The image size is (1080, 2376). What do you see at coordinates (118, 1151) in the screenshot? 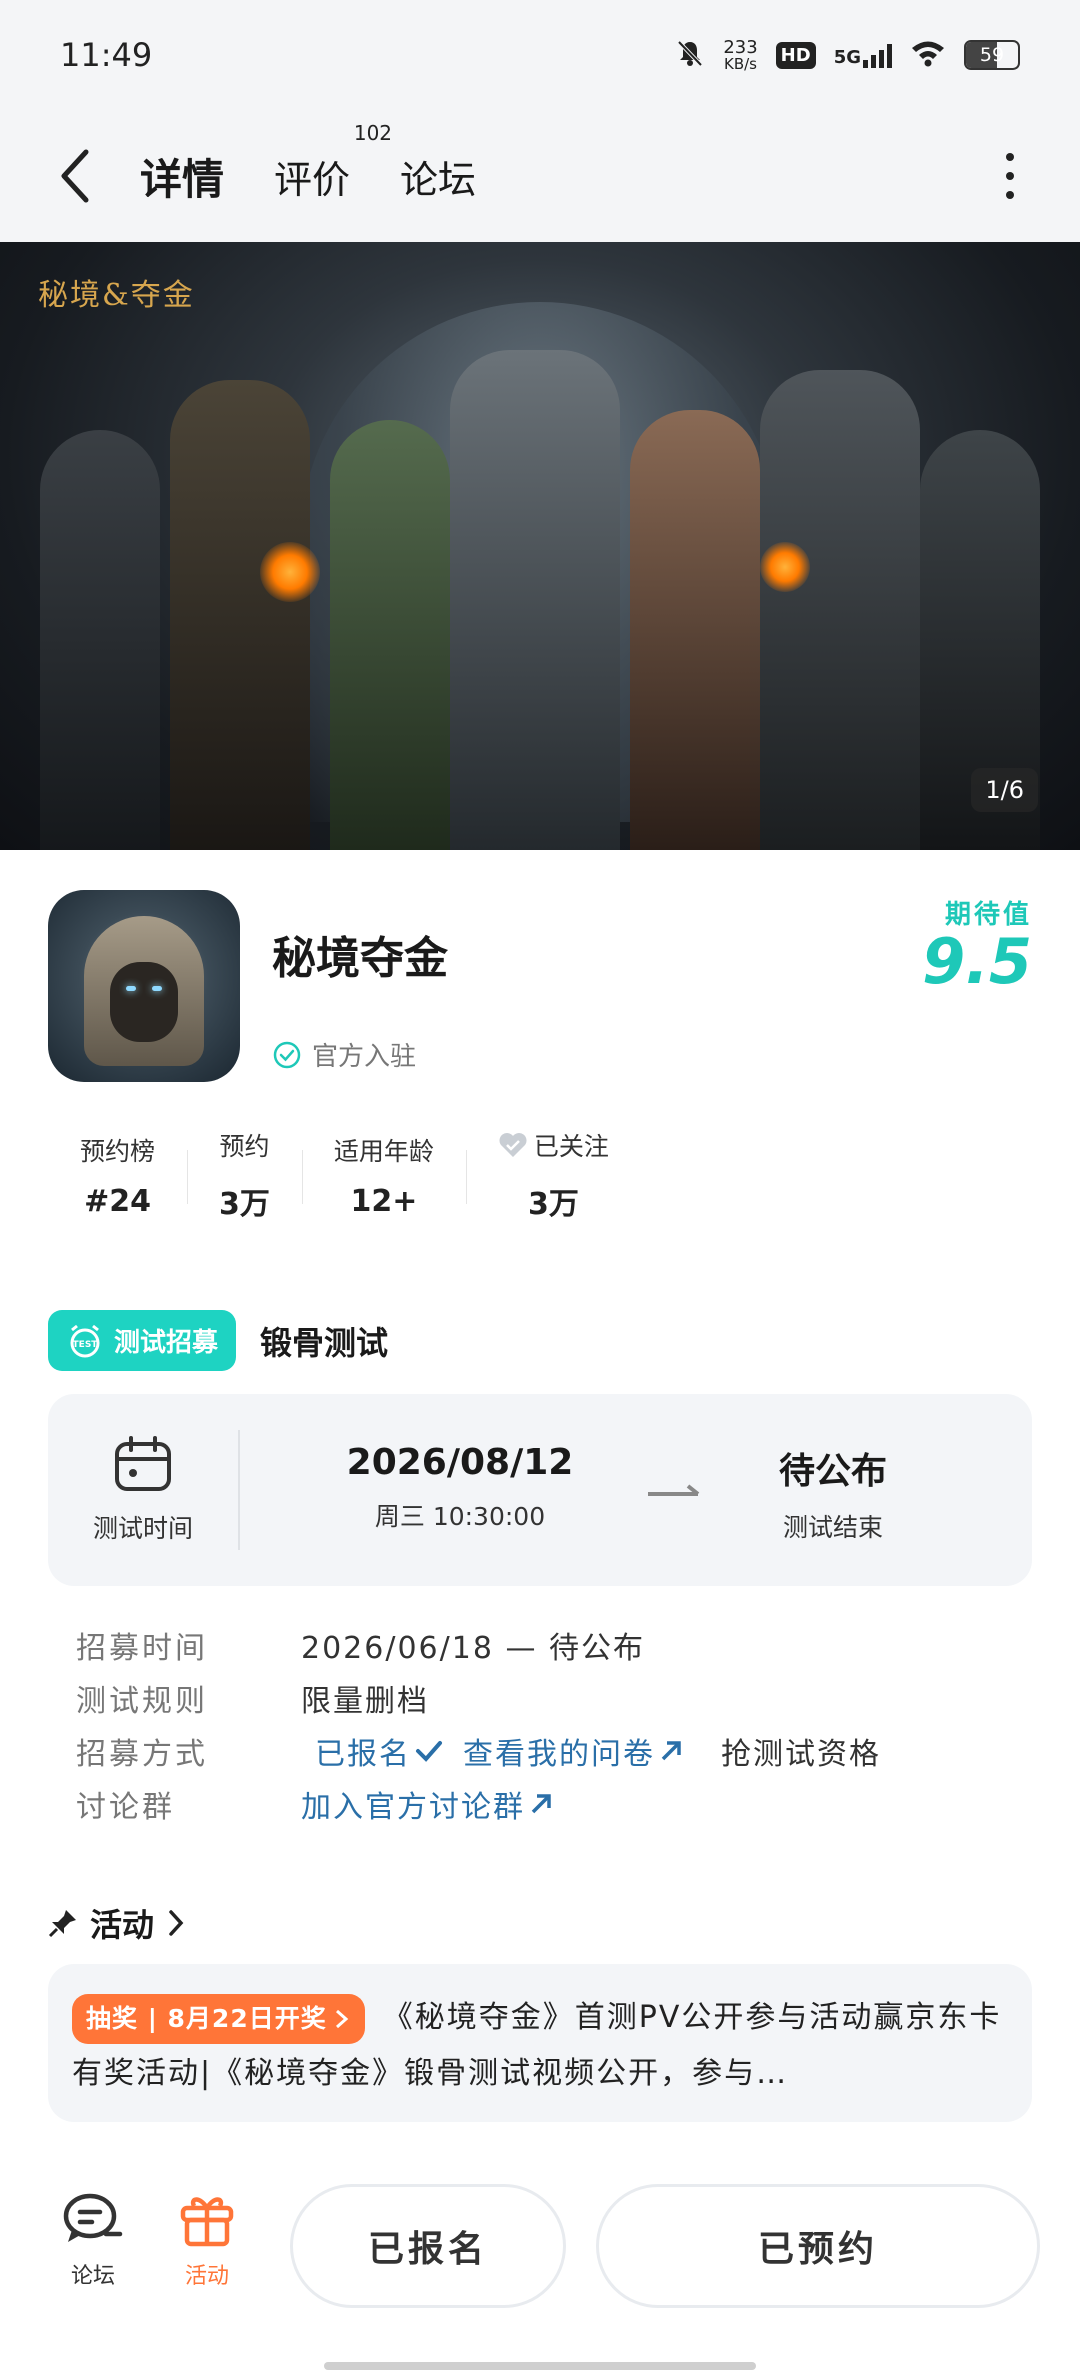
I see `stat-label: 预约榜` at bounding box center [118, 1151].